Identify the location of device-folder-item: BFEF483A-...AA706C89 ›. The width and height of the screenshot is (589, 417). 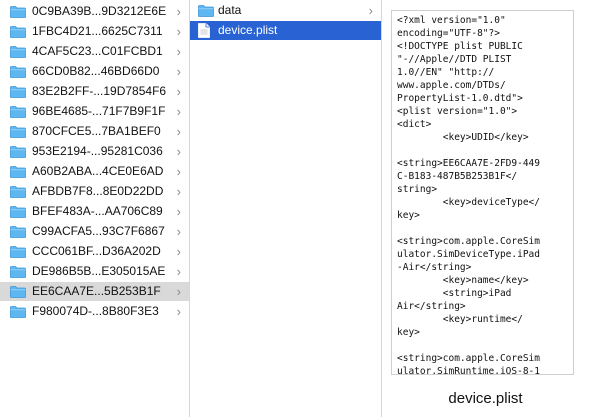
(94, 211).